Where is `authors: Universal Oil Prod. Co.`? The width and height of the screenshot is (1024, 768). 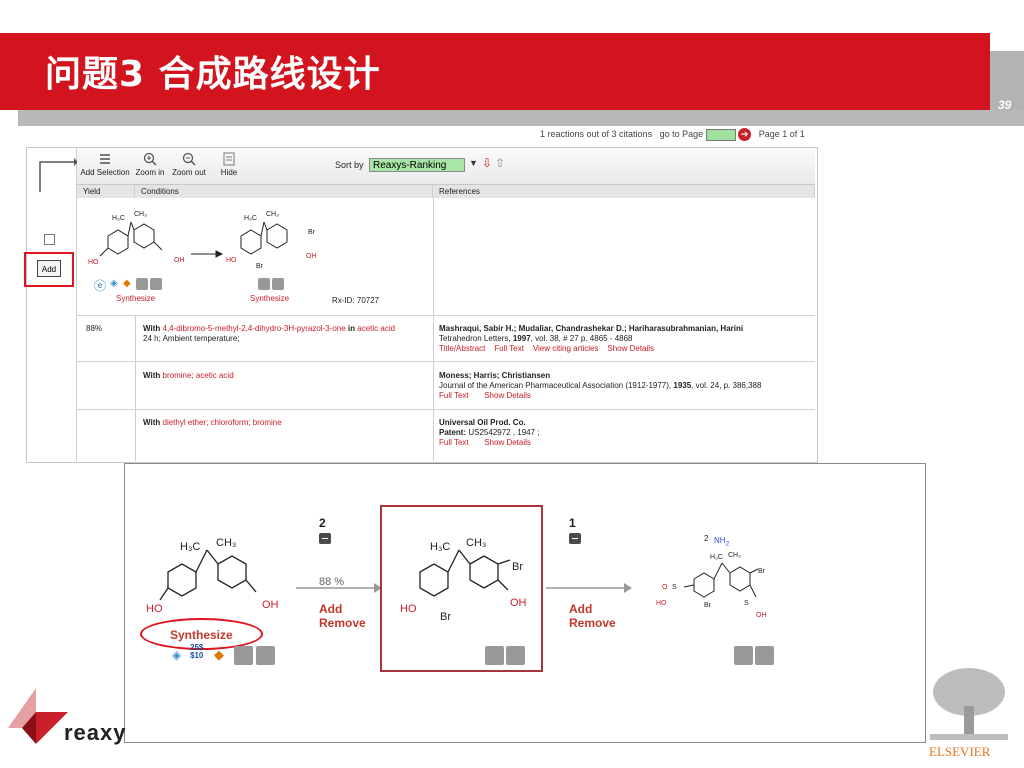
authors: Universal Oil Prod. Co. is located at coordinates (482, 422).